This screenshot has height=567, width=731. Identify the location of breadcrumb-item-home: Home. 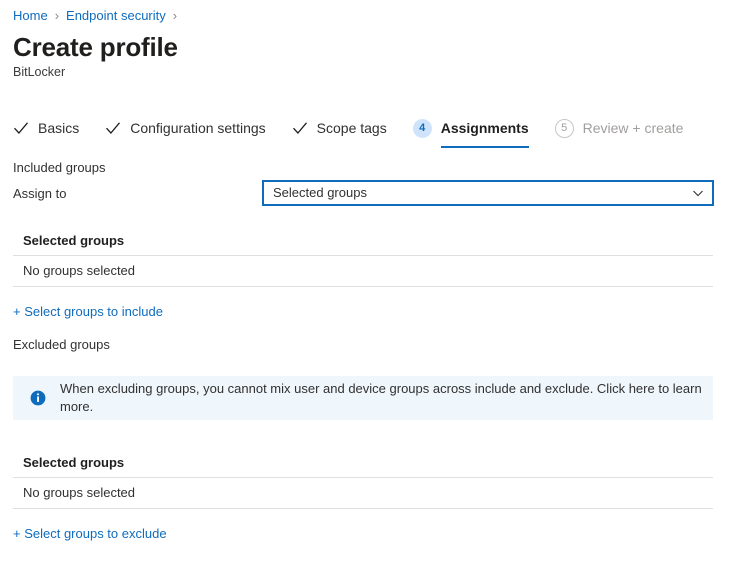
(30, 16).